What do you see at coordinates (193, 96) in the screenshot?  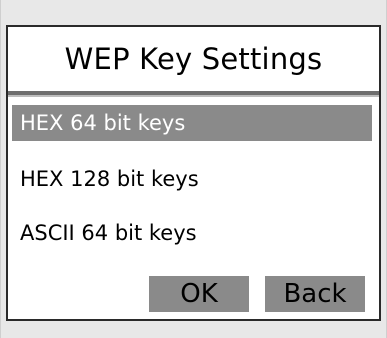 I see `title-divider-shadow` at bounding box center [193, 96].